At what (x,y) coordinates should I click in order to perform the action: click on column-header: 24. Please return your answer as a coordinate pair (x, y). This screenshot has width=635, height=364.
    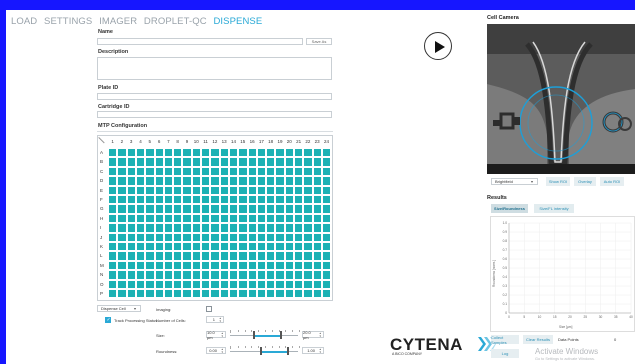
    Looking at the image, I should click on (326, 141).